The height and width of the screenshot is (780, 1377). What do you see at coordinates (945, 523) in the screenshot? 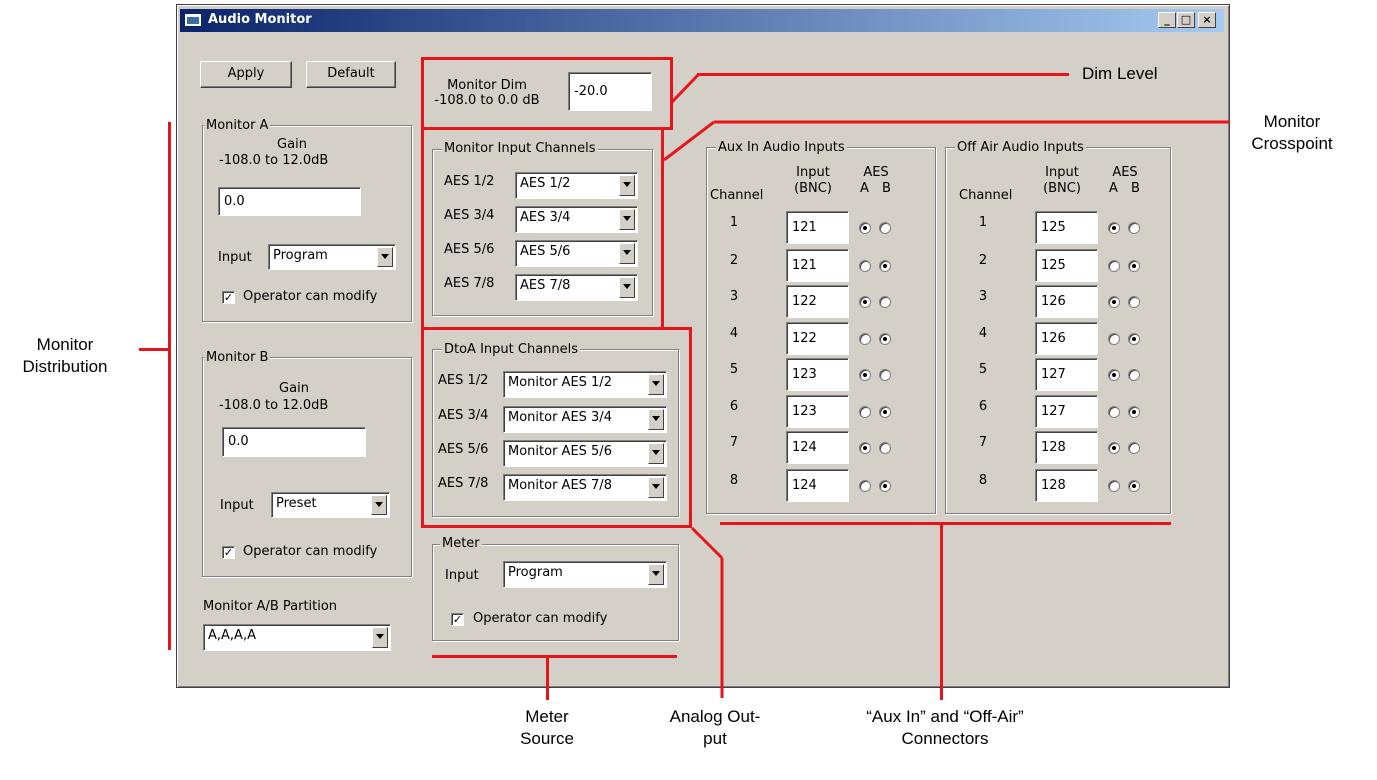
I see `callout-connectors-line` at bounding box center [945, 523].